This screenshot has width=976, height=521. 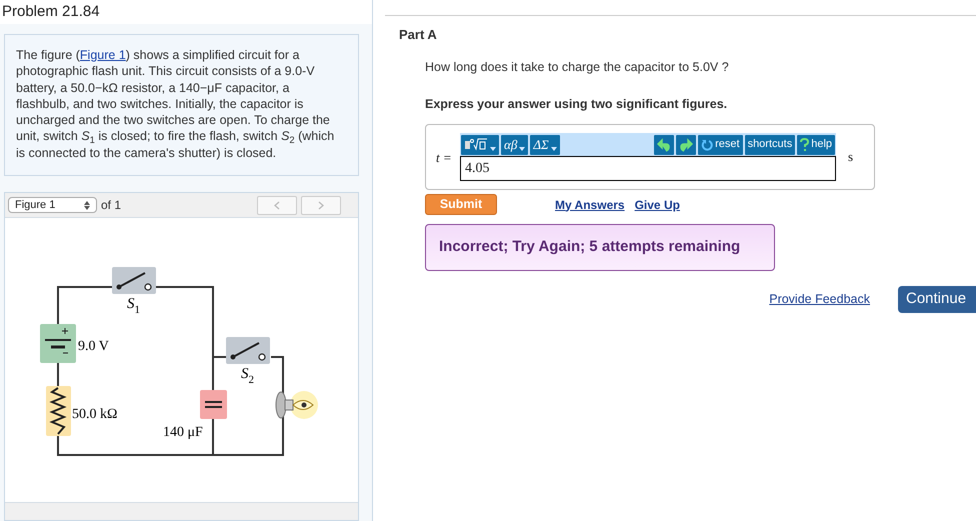 What do you see at coordinates (183, 432) in the screenshot?
I see `capacitor-label: 140 μF` at bounding box center [183, 432].